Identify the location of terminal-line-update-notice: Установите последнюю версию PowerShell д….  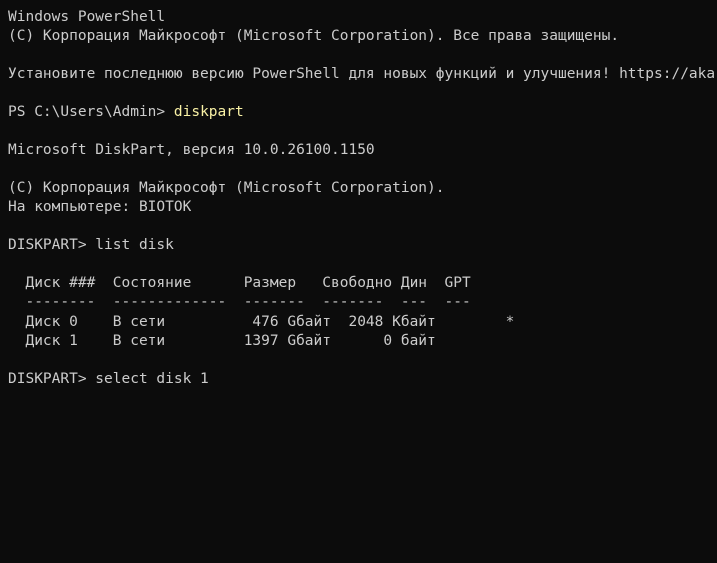
(362, 74).